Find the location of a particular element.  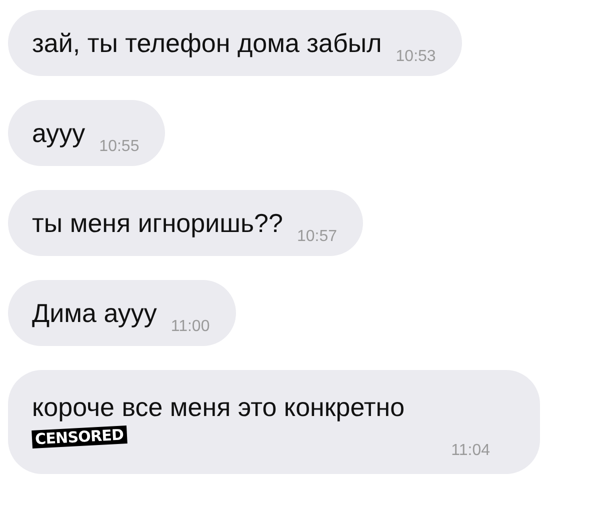

message-text: ты меня игноришь?? is located at coordinates (157, 223).